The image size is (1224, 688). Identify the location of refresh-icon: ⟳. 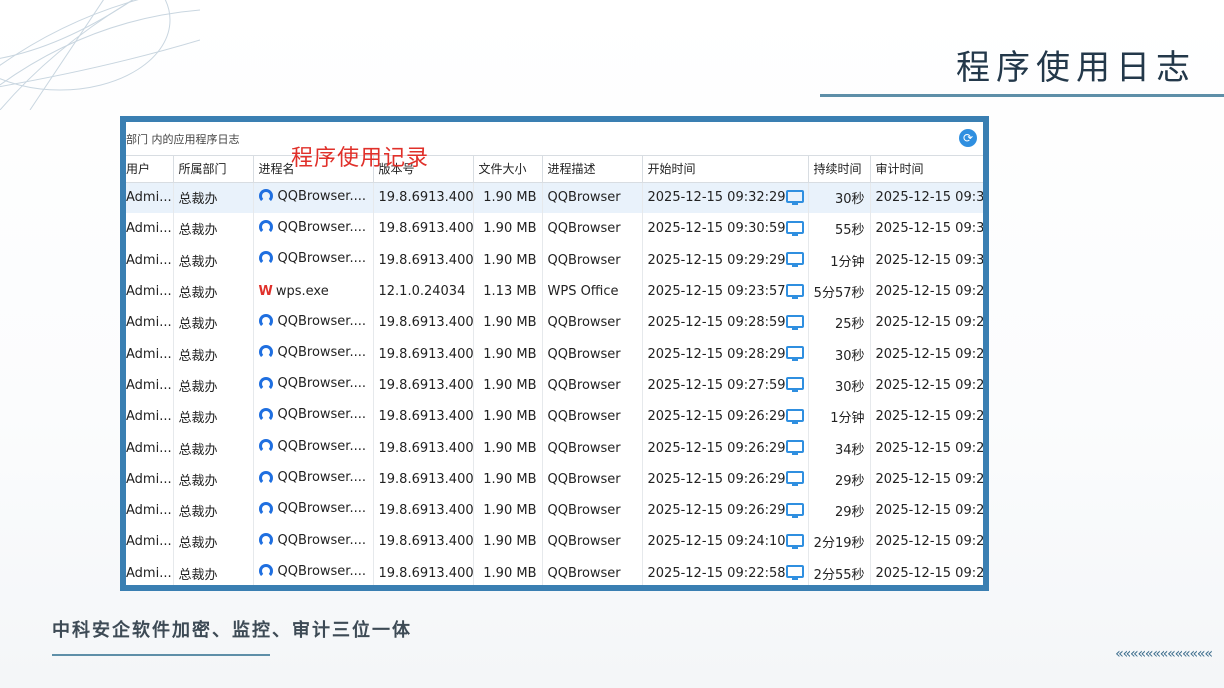
(968, 138).